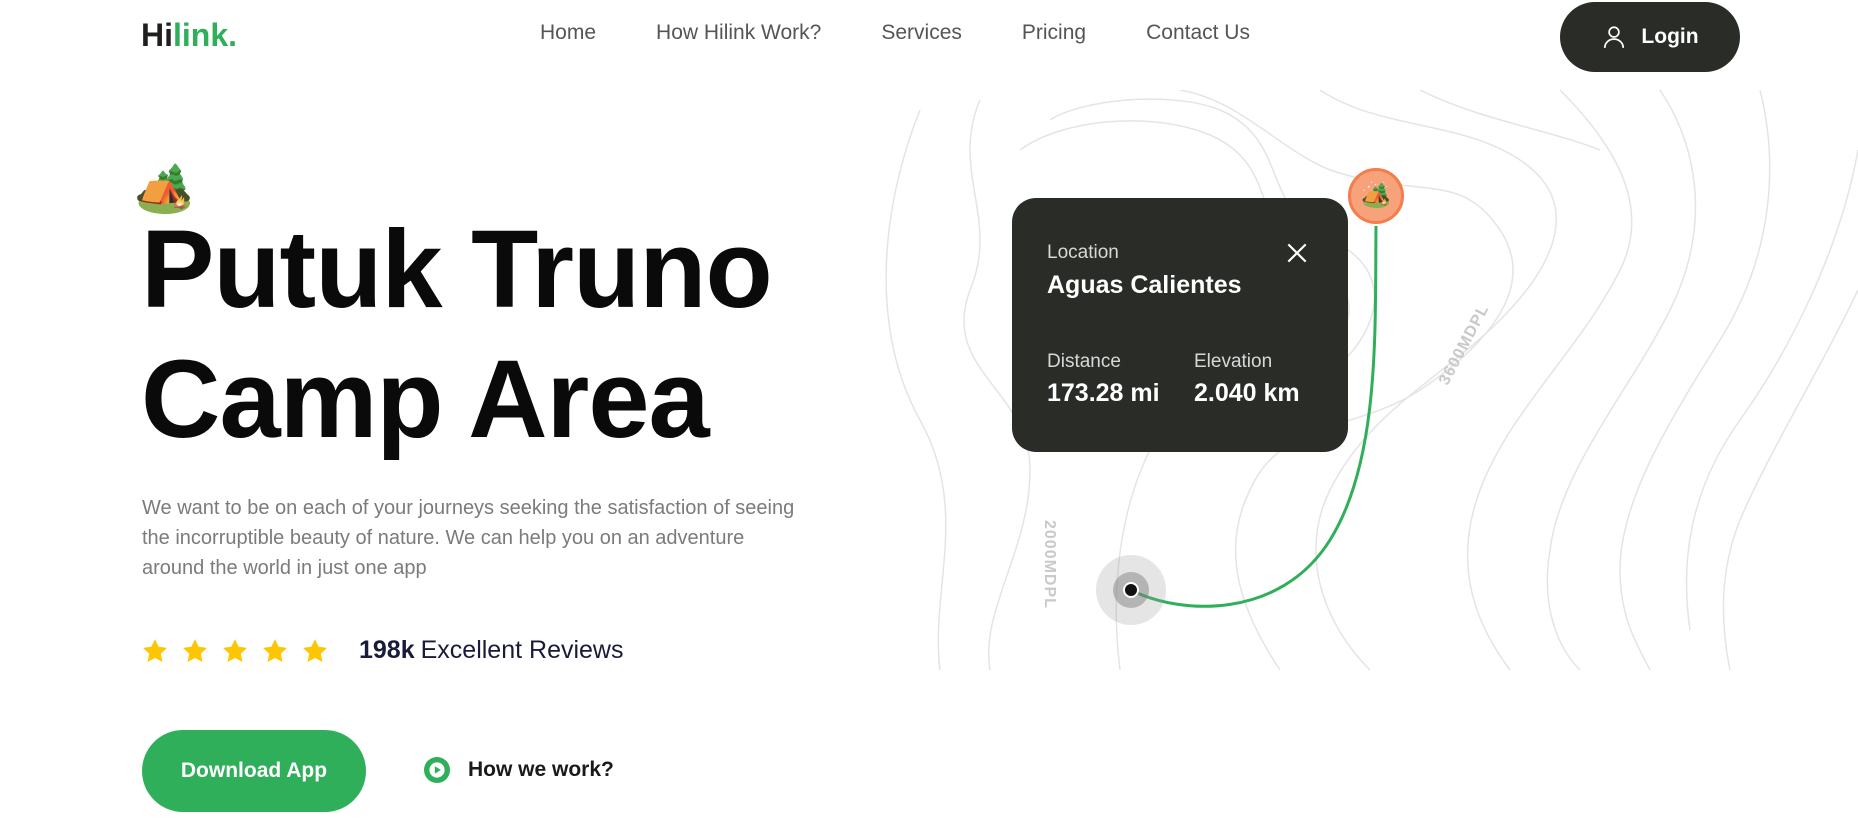 This screenshot has width=1858, height=822. What do you see at coordinates (1233, 361) in the screenshot?
I see `elevation-label: Elevation` at bounding box center [1233, 361].